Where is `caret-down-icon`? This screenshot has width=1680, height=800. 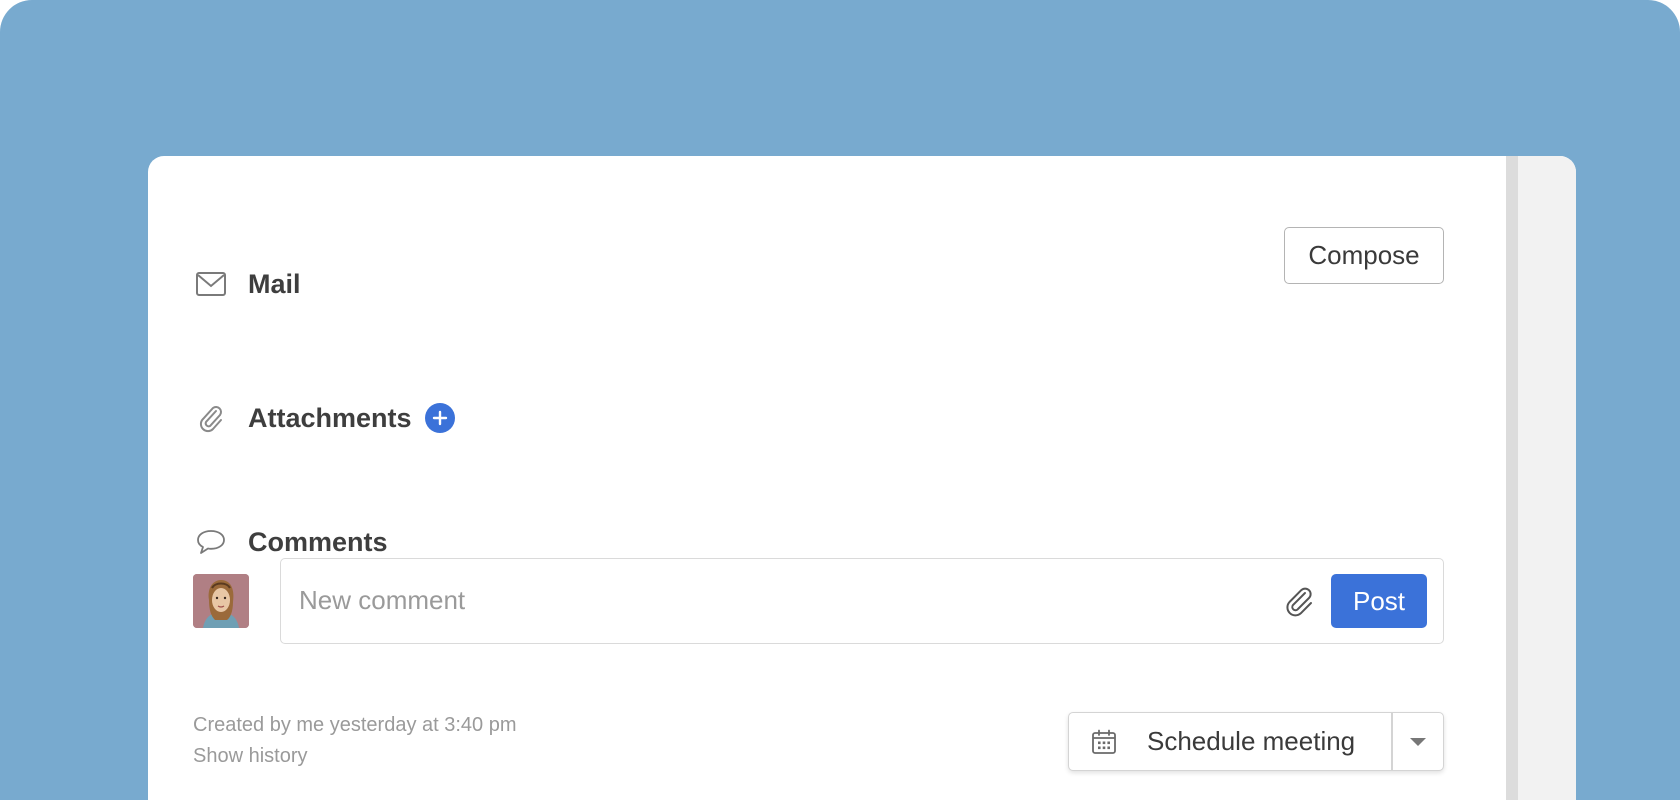 caret-down-icon is located at coordinates (1418, 741).